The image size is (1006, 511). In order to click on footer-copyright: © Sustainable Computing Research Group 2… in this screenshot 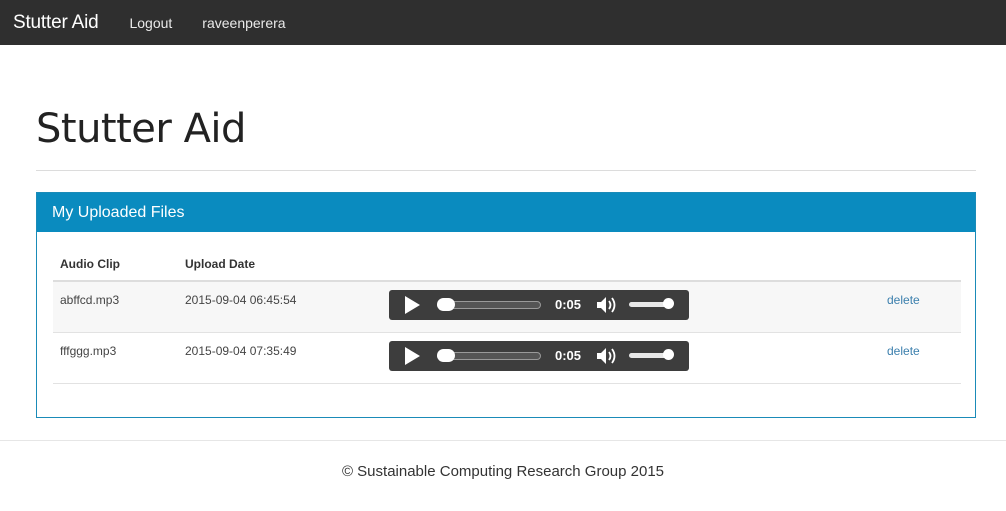, I will do `click(503, 471)`.